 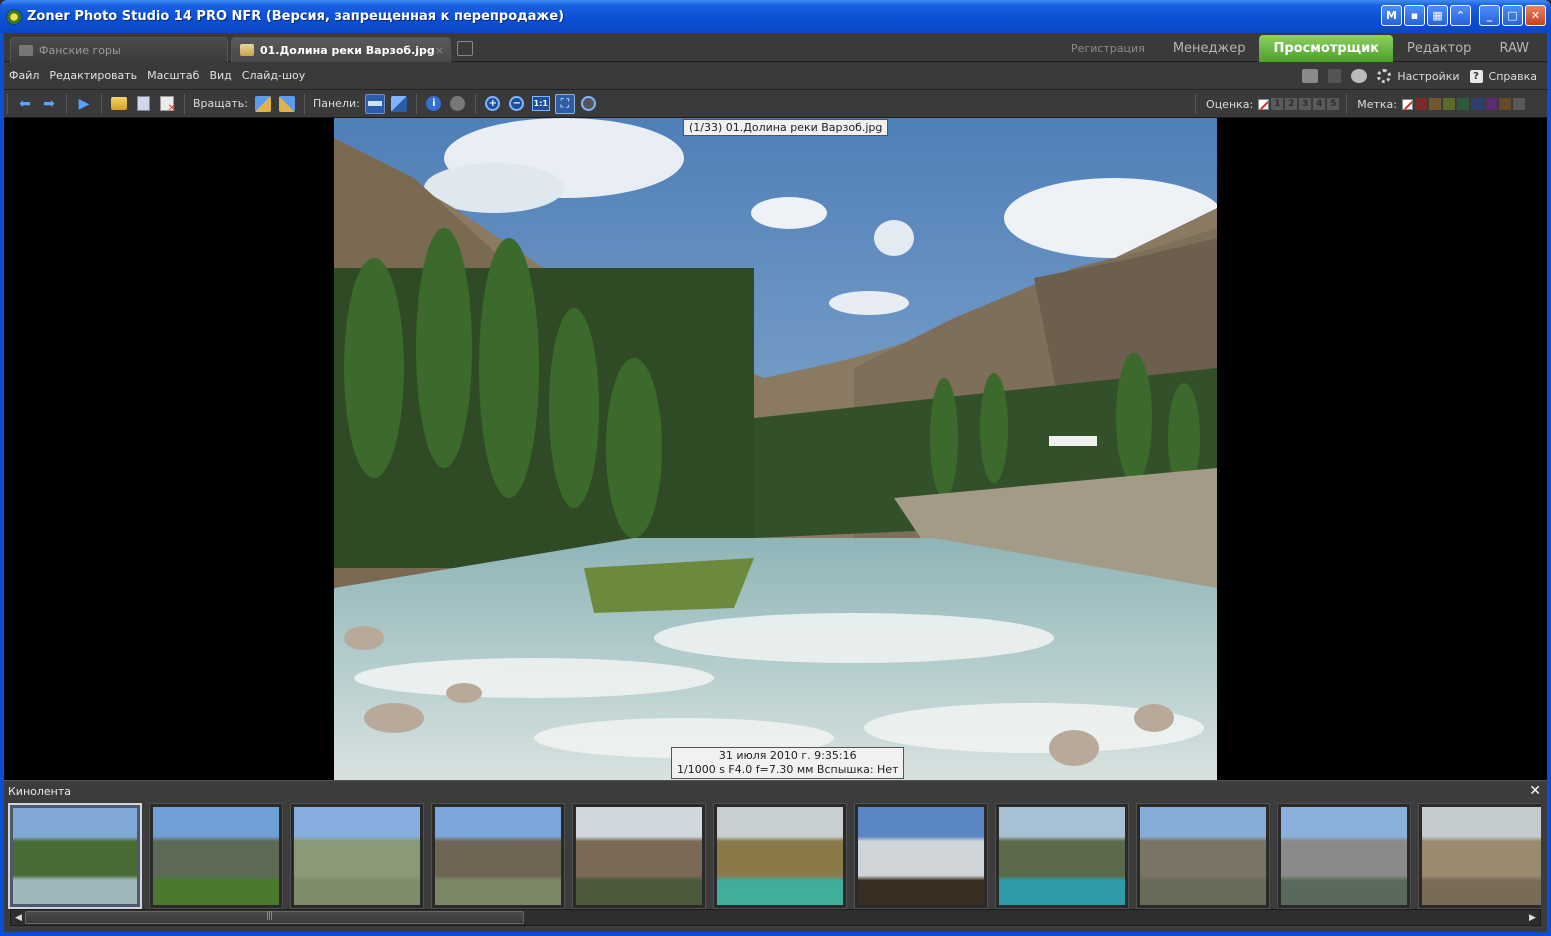 I want to click on image-caption-top: (1/33) 01.Долина реки Варзоб.jpg, so click(x=786, y=127).